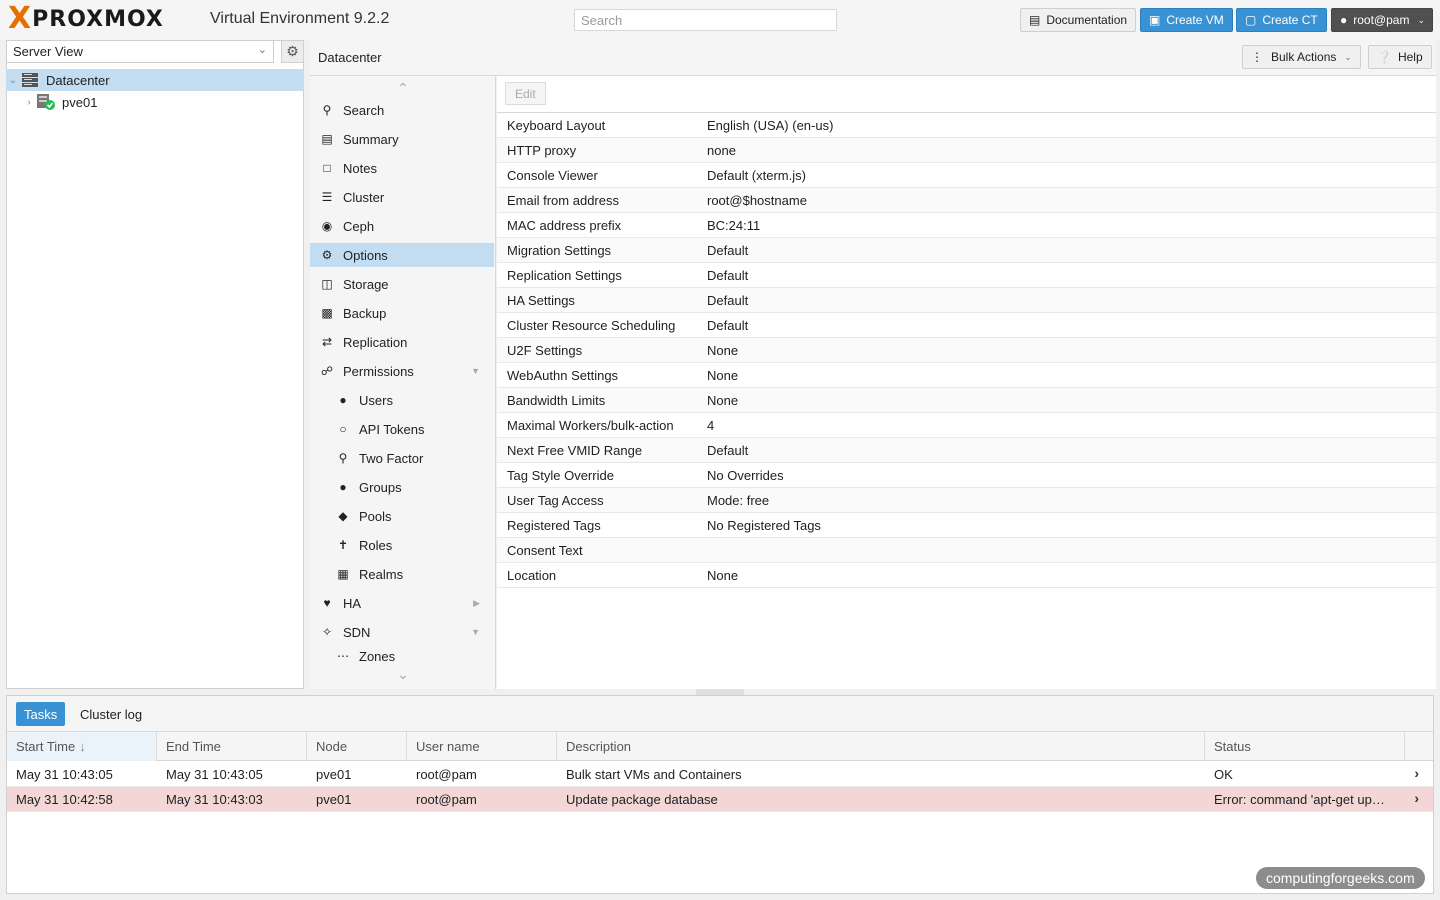  I want to click on option-key: Consent Text, so click(545, 550).